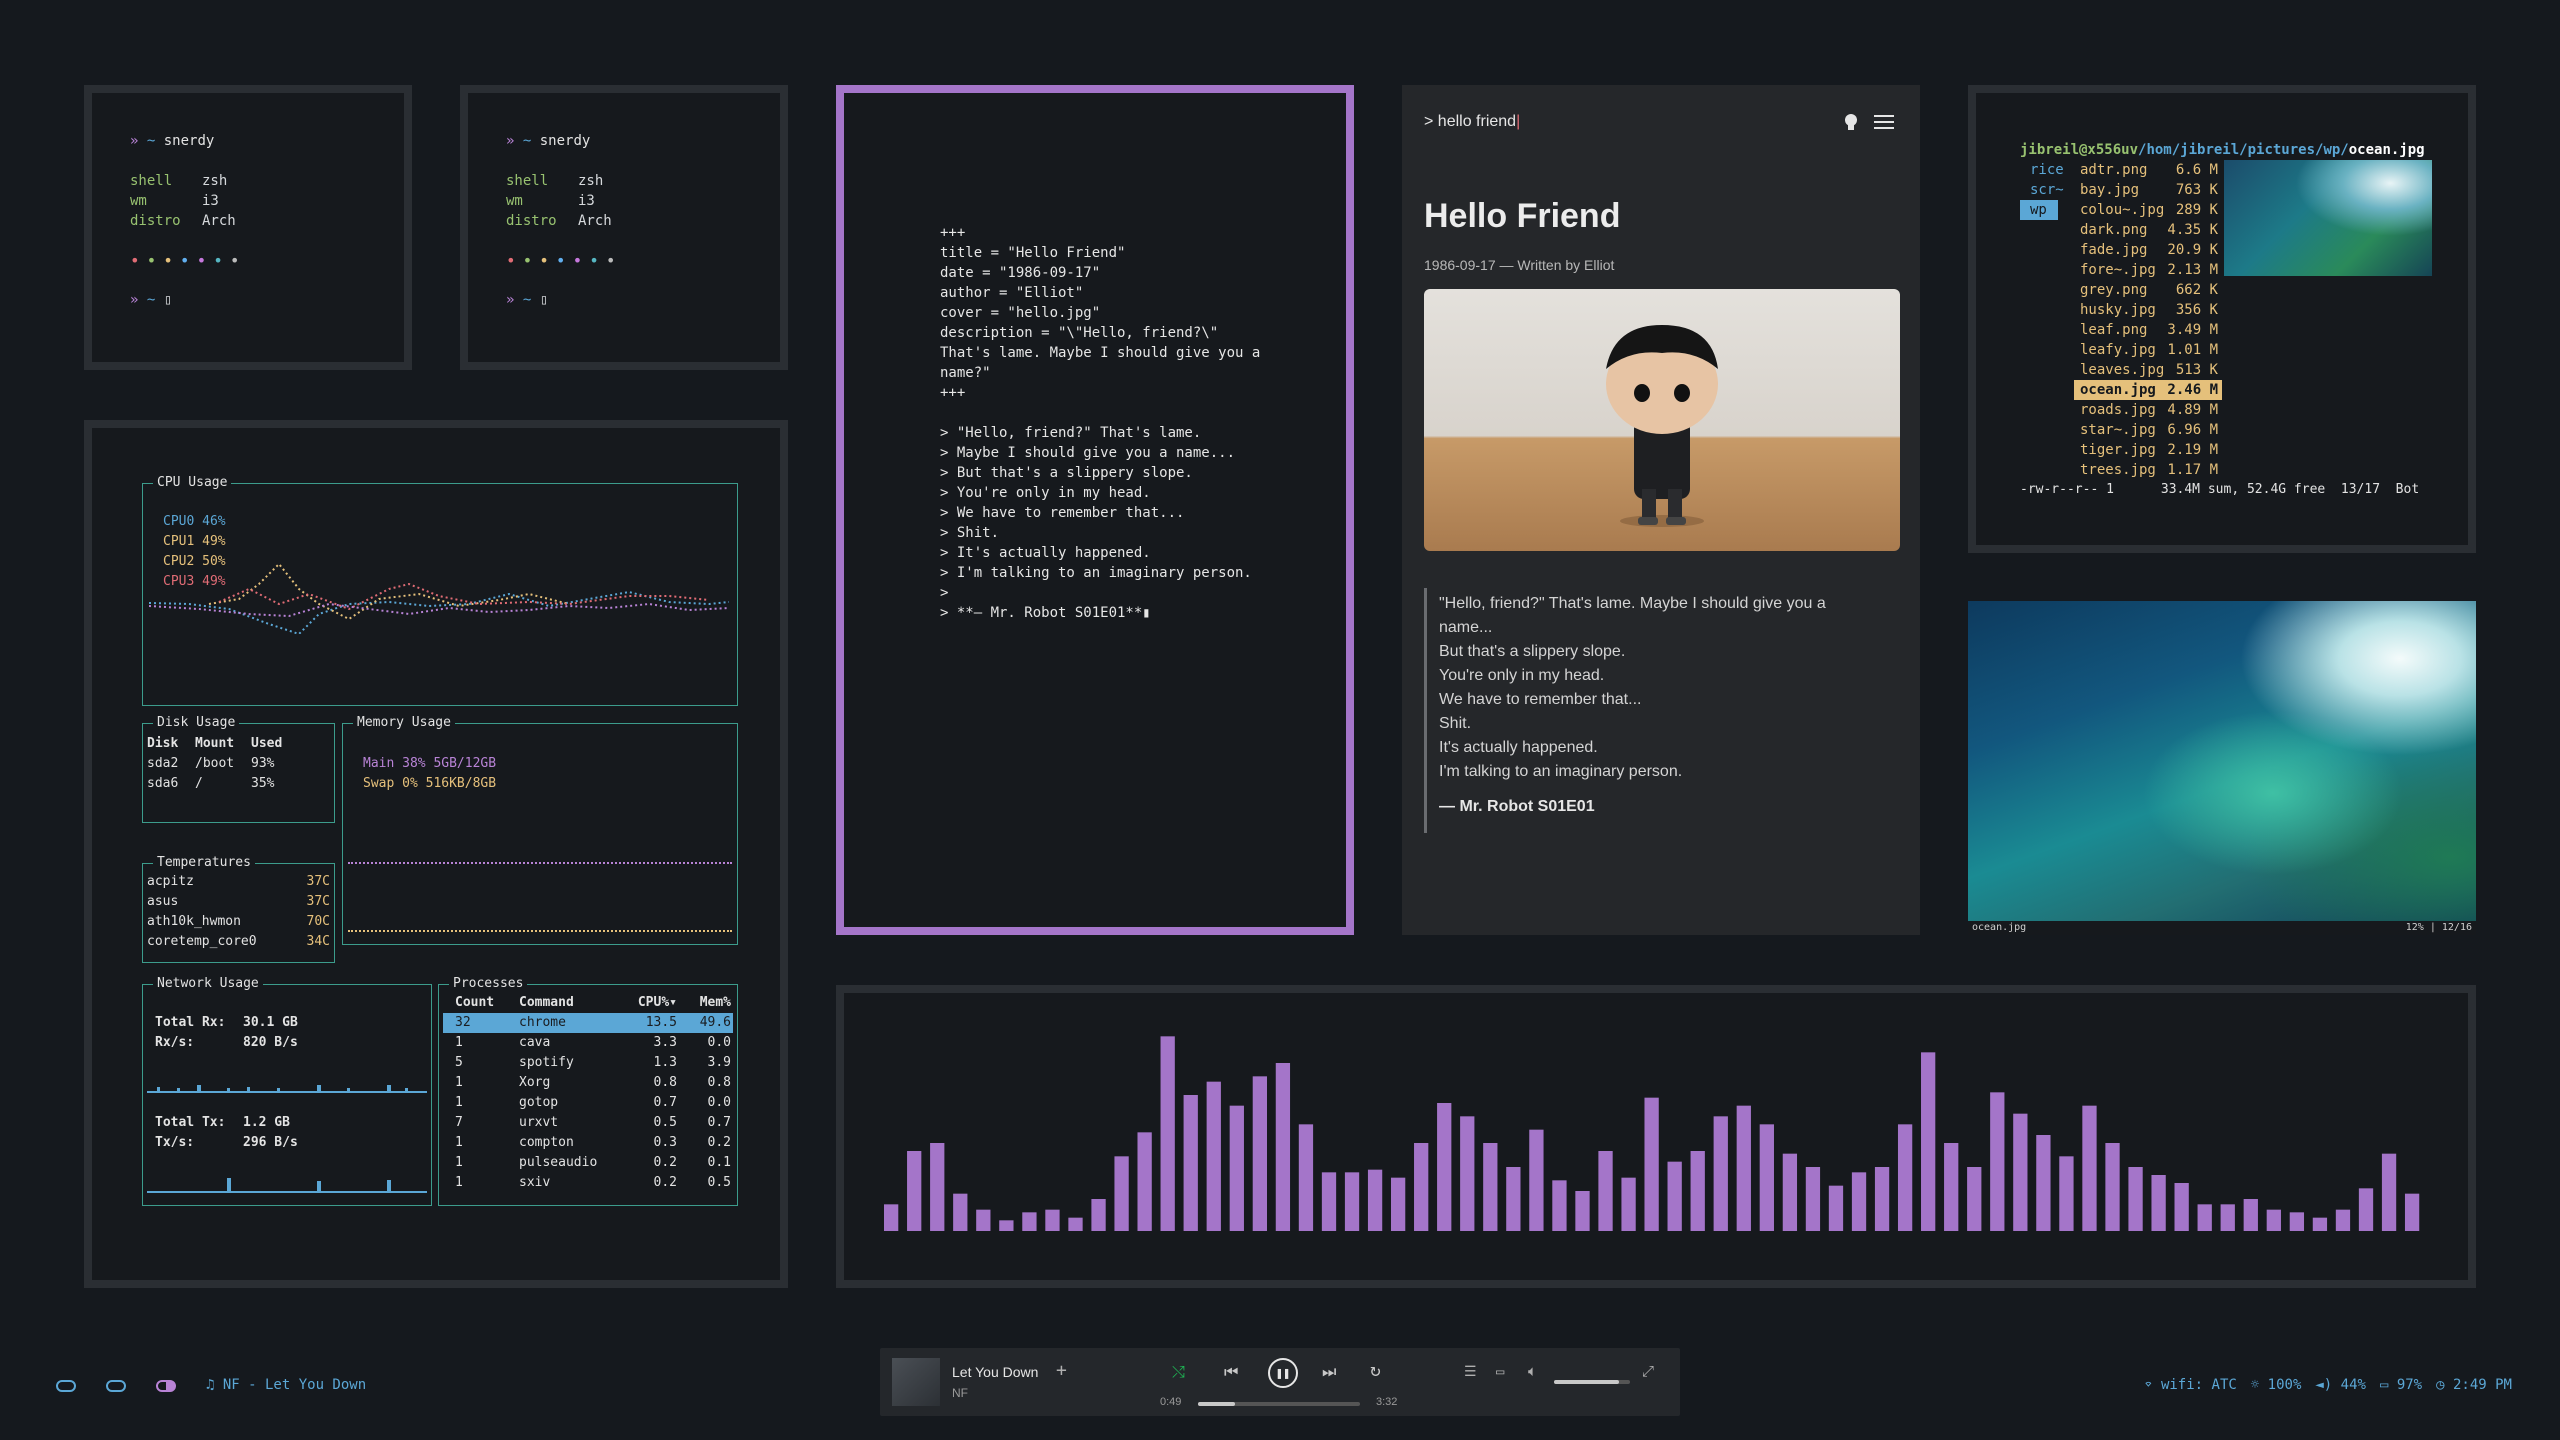  I want to click on file-item: trees.jpg 1.17 M, so click(2148, 470).